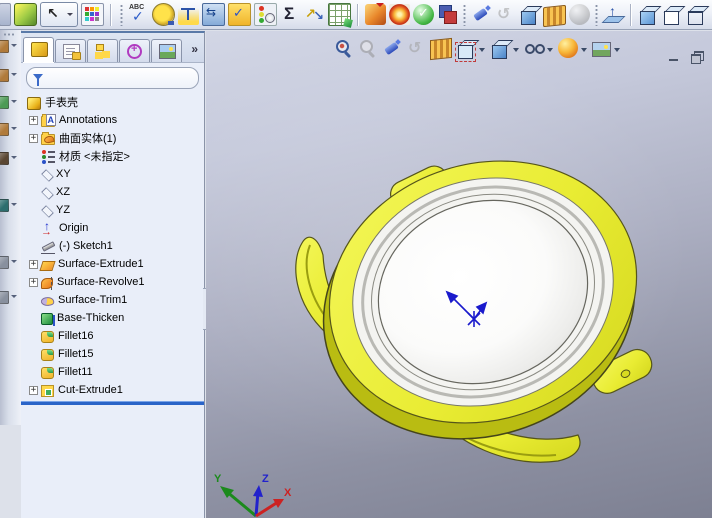  What do you see at coordinates (239, 14) in the screenshot?
I see `design-binder-icon` at bounding box center [239, 14].